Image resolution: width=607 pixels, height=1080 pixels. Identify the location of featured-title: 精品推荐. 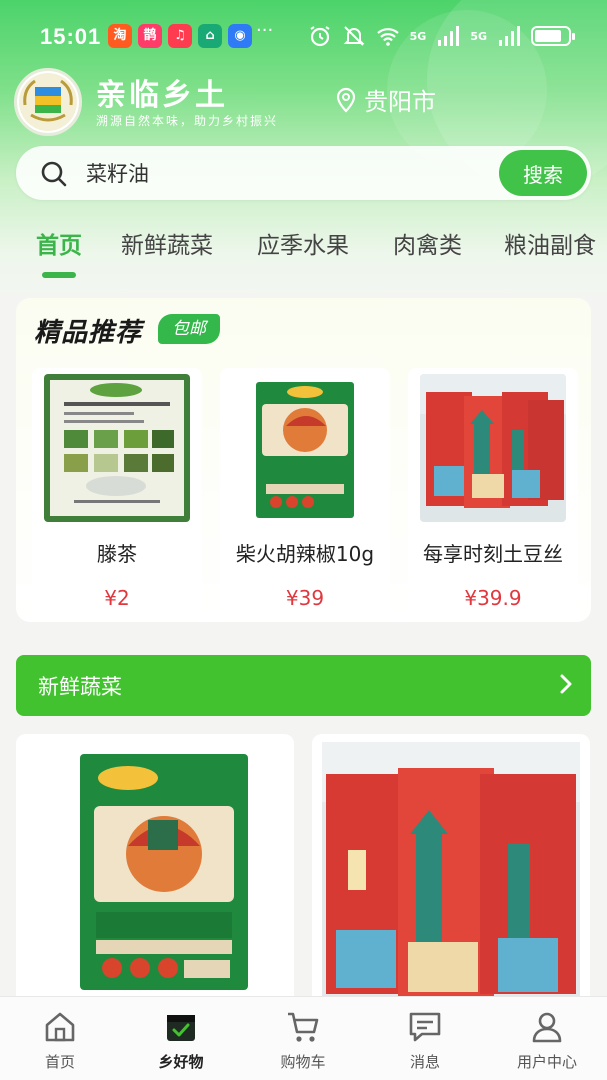
(88, 333).